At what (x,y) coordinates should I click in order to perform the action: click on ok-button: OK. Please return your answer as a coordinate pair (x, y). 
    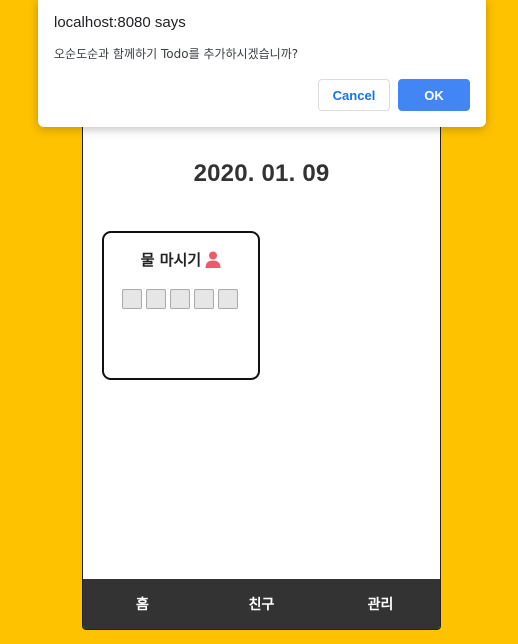
    Looking at the image, I should click on (434, 95).